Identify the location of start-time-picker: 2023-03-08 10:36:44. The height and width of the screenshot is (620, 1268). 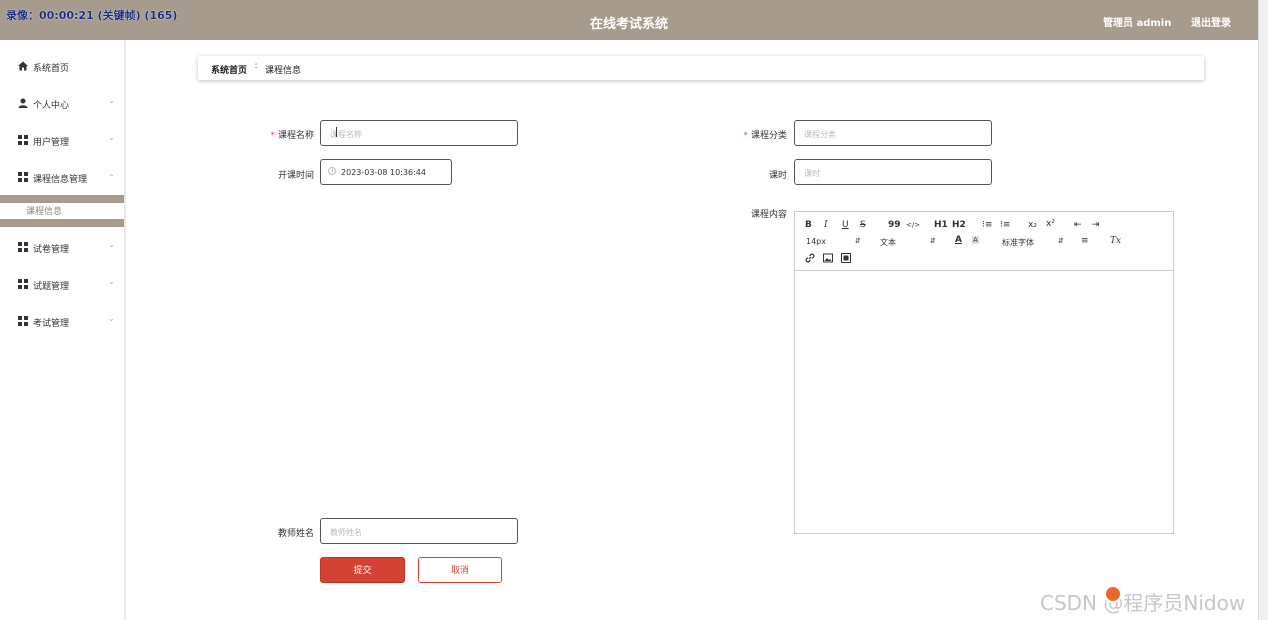
(386, 172).